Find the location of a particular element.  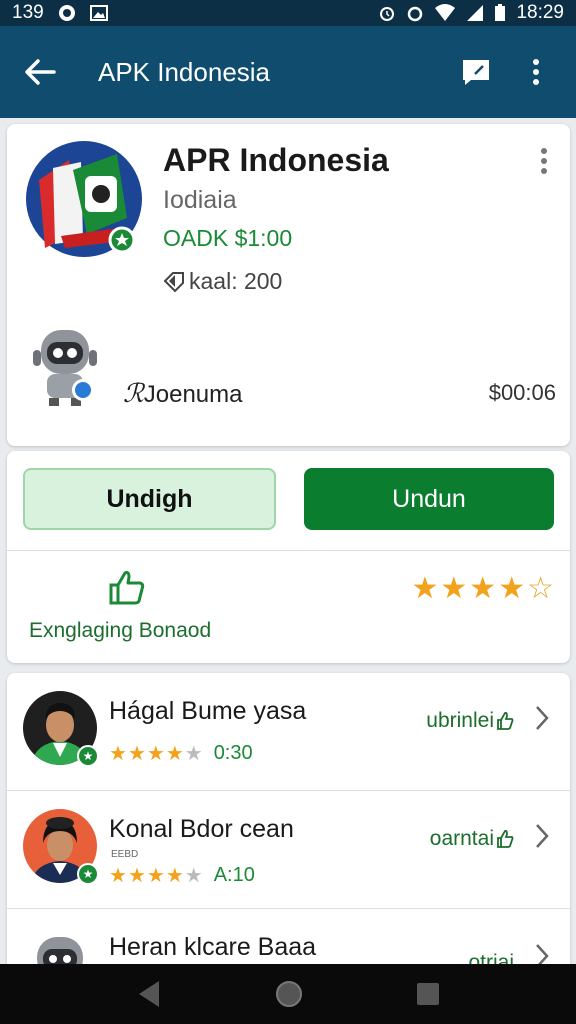

review-subtext: EEBD is located at coordinates (125, 854).